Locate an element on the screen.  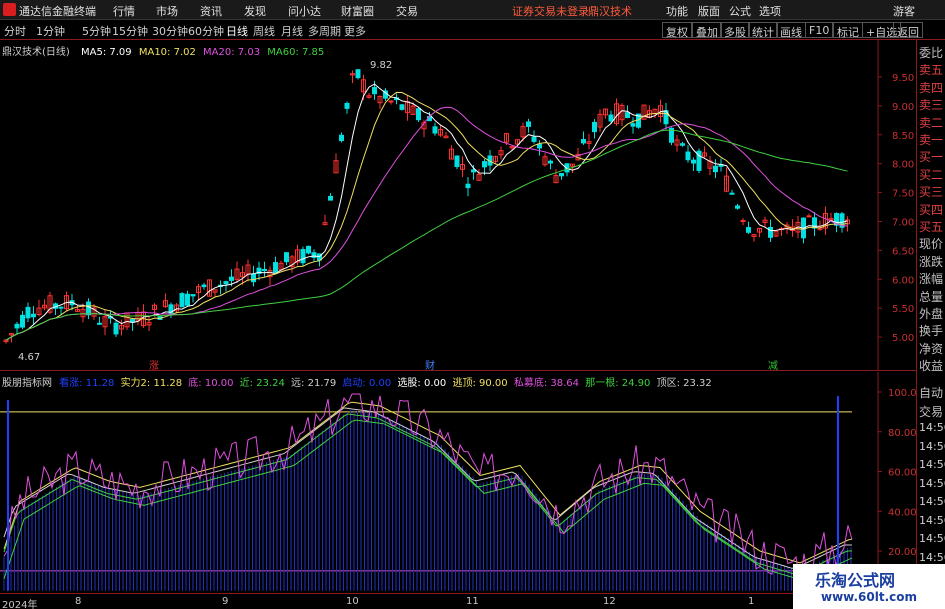
menu-item-function: 功能 is located at coordinates (677, 11).